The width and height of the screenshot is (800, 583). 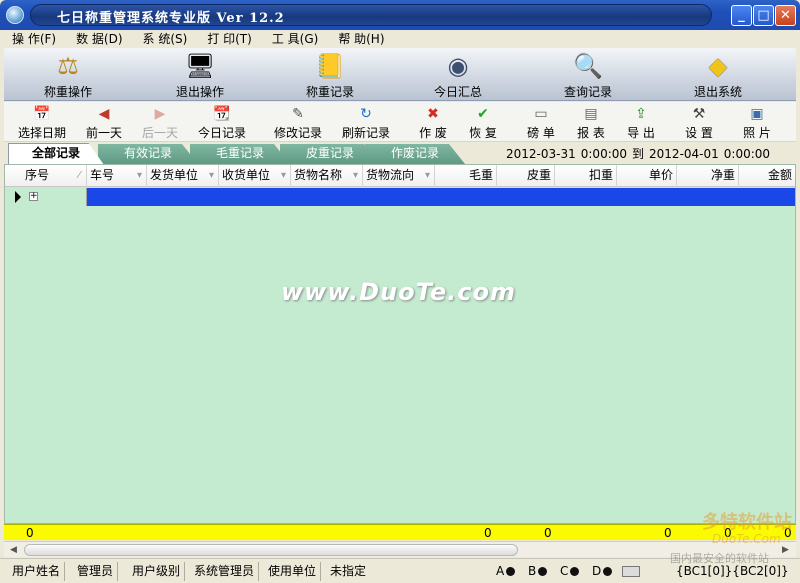 I want to click on next-day-icon: ▶, so click(x=160, y=114).